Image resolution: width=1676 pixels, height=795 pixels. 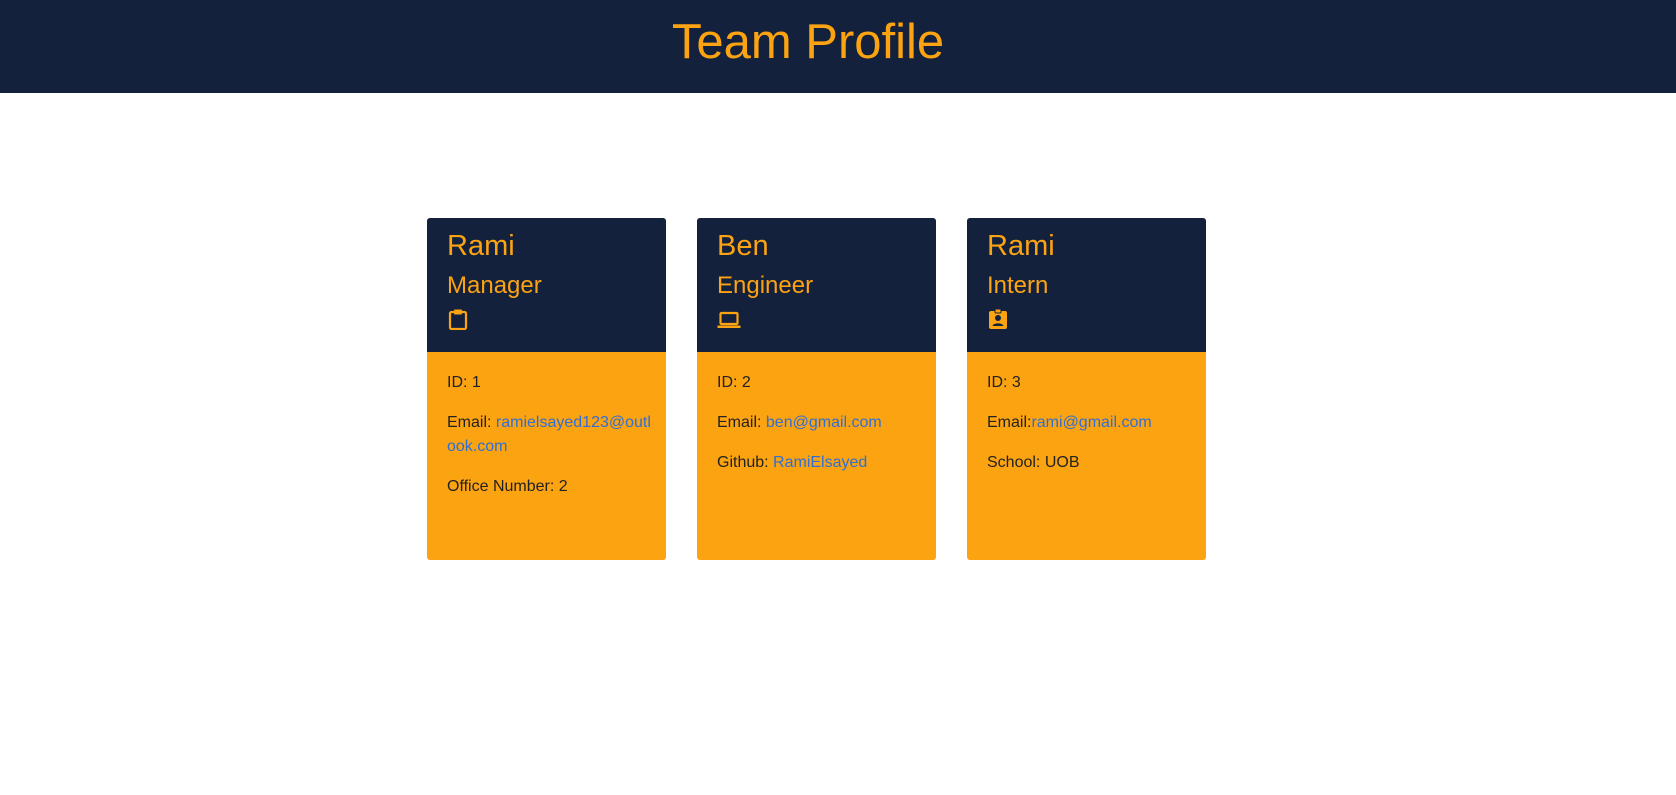 I want to click on employee-id: ID: 1, so click(x=464, y=382).